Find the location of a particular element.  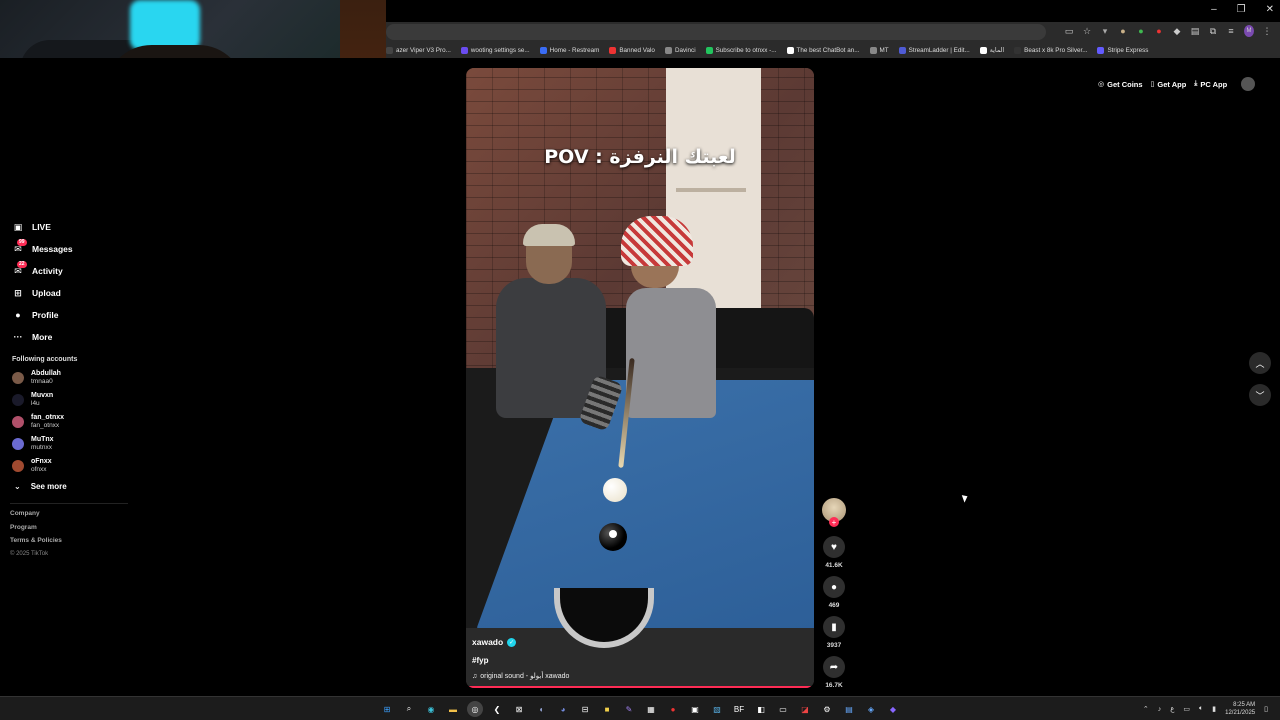

profile-icon: ● is located at coordinates (18, 315).